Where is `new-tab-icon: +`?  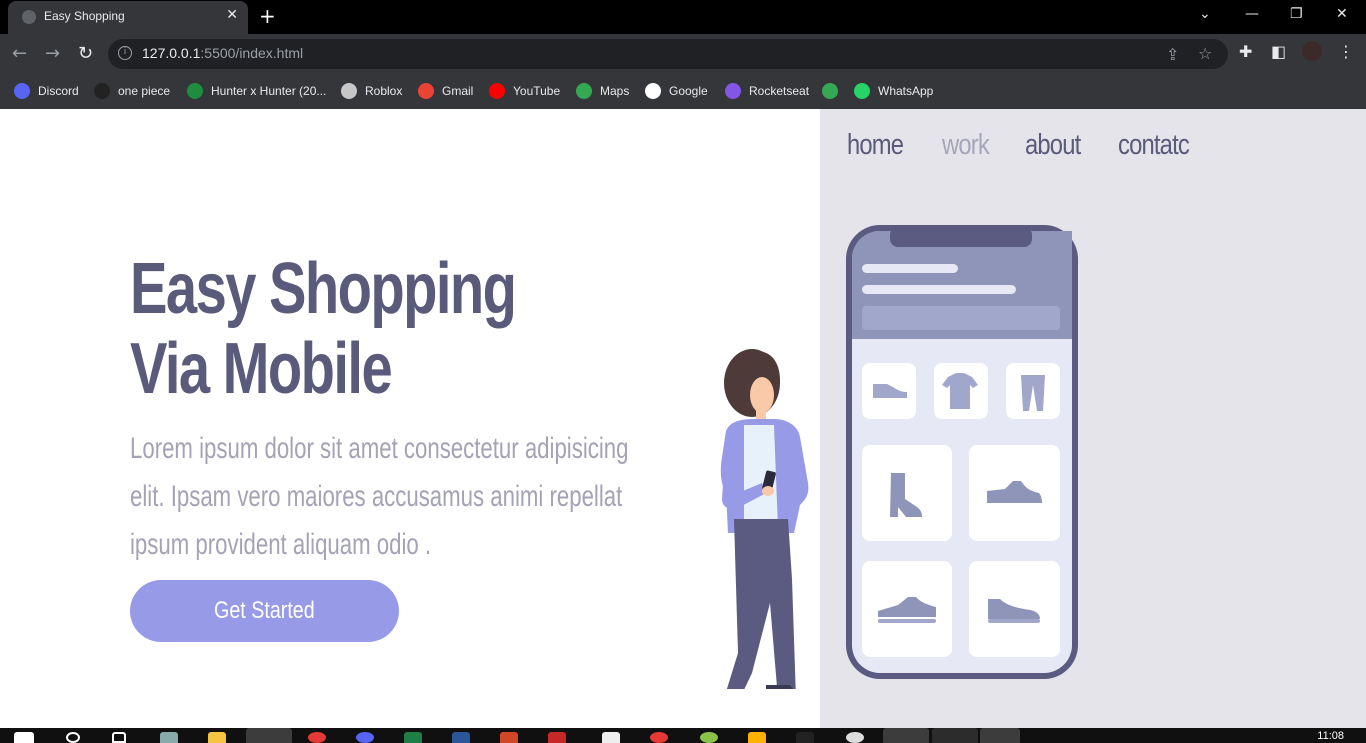
new-tab-icon: + is located at coordinates (267, 16).